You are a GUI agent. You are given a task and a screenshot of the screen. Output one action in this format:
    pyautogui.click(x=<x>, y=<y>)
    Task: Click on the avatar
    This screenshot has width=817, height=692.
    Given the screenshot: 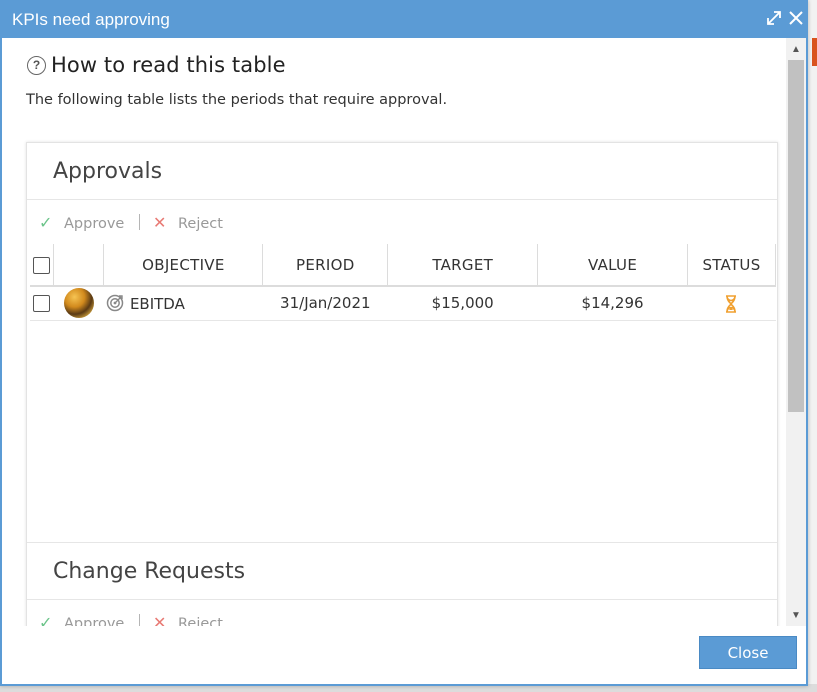 What is the action you would take?
    pyautogui.click(x=78, y=303)
    